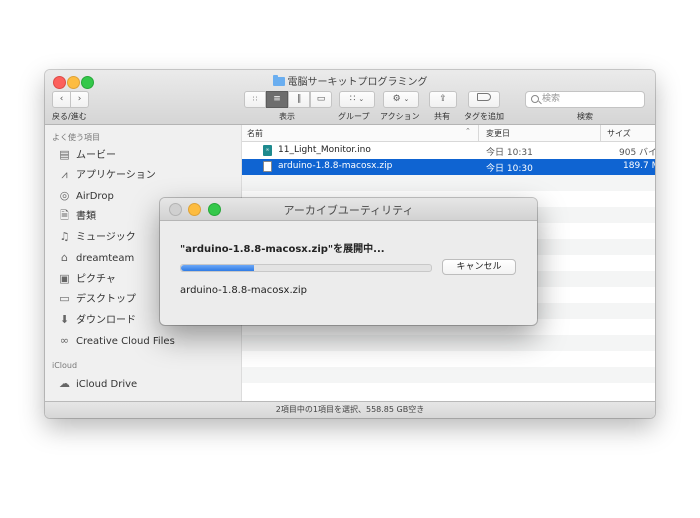  What do you see at coordinates (64, 215) in the screenshot?
I see `documents-icon: 🗎` at bounding box center [64, 215].